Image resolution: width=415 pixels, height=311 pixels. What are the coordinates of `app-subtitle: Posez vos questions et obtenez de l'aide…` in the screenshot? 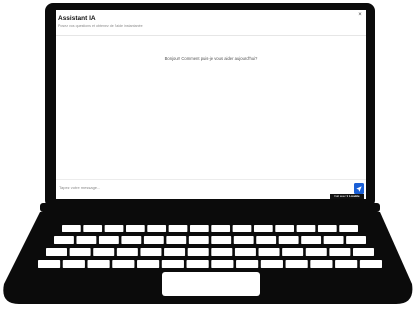 It's located at (100, 26).